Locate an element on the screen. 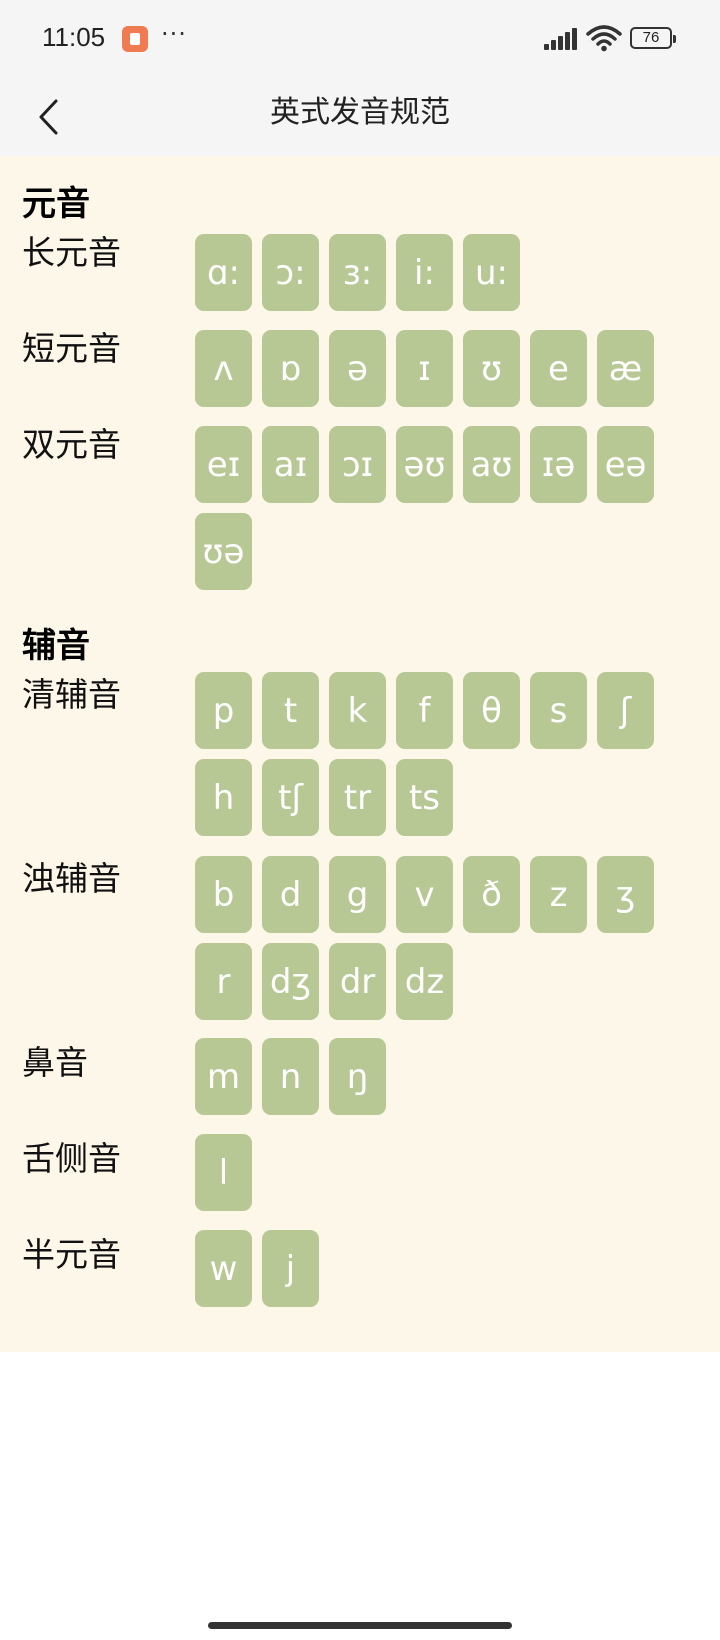 This screenshot has width=720, height=1640. phonetic-symbol-button: n is located at coordinates (290, 1076).